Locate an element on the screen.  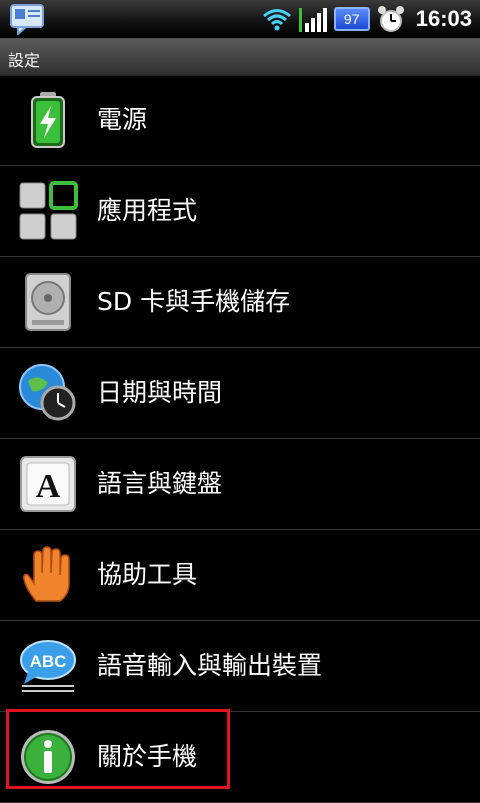
message-notification-icon is located at coordinates (27, 20).